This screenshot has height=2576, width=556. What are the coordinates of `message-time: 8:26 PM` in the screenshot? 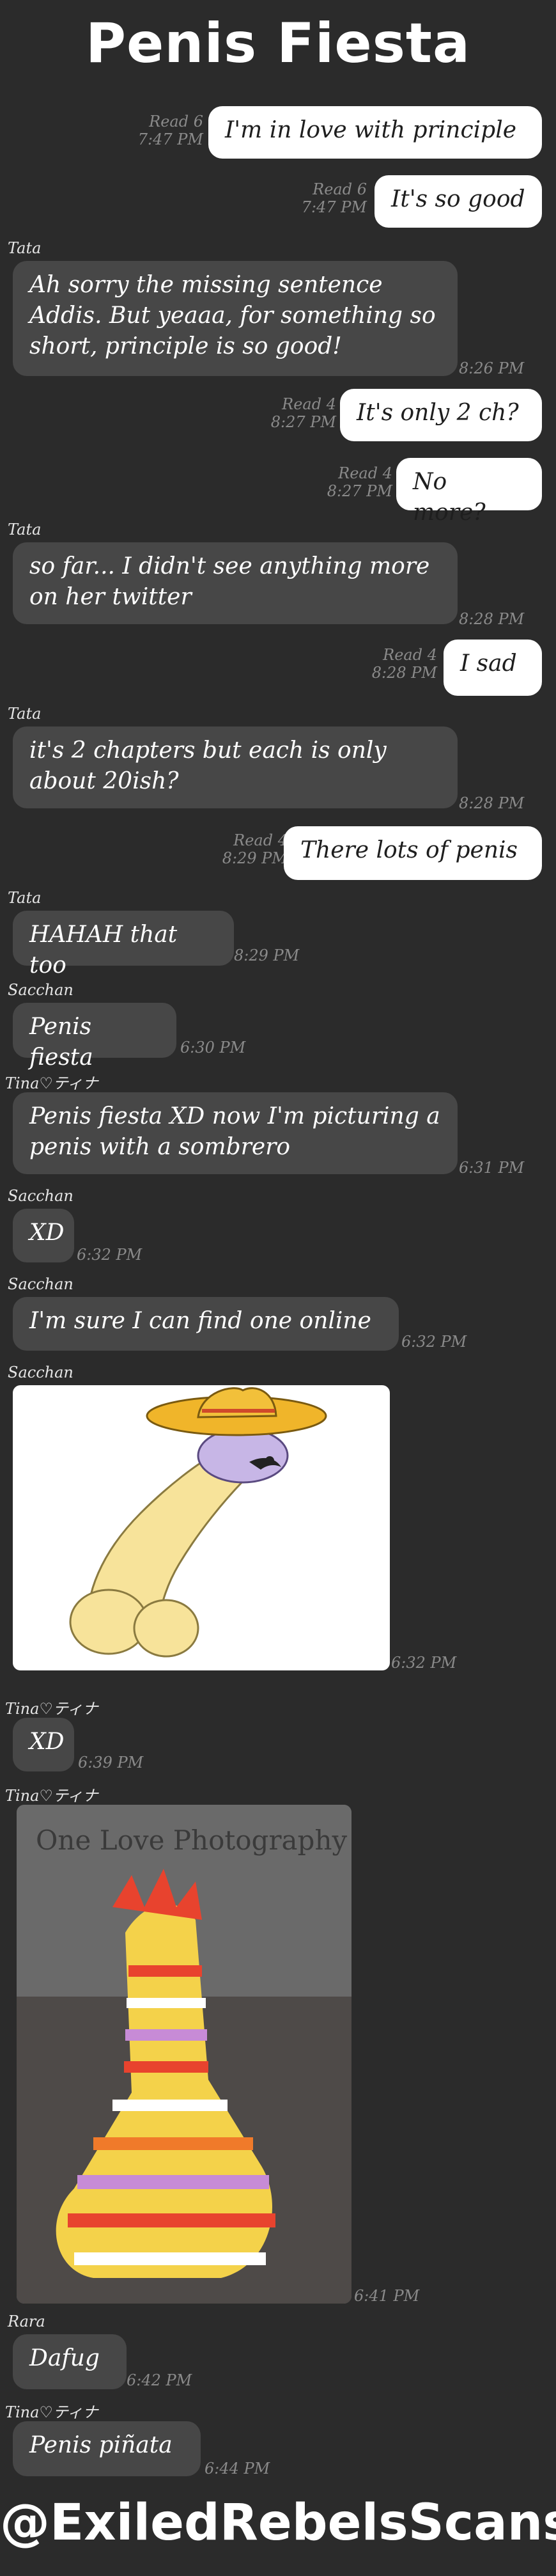 It's located at (492, 368).